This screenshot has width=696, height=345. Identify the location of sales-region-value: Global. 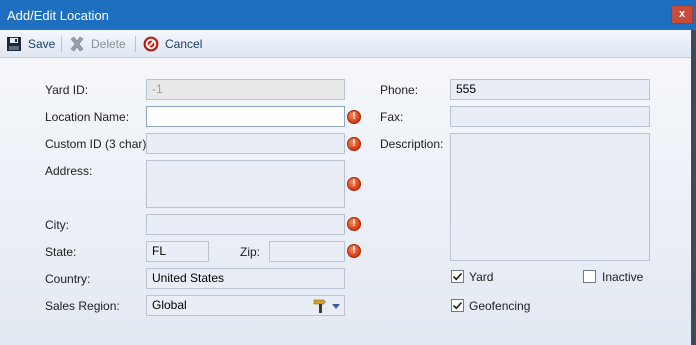
(169, 305).